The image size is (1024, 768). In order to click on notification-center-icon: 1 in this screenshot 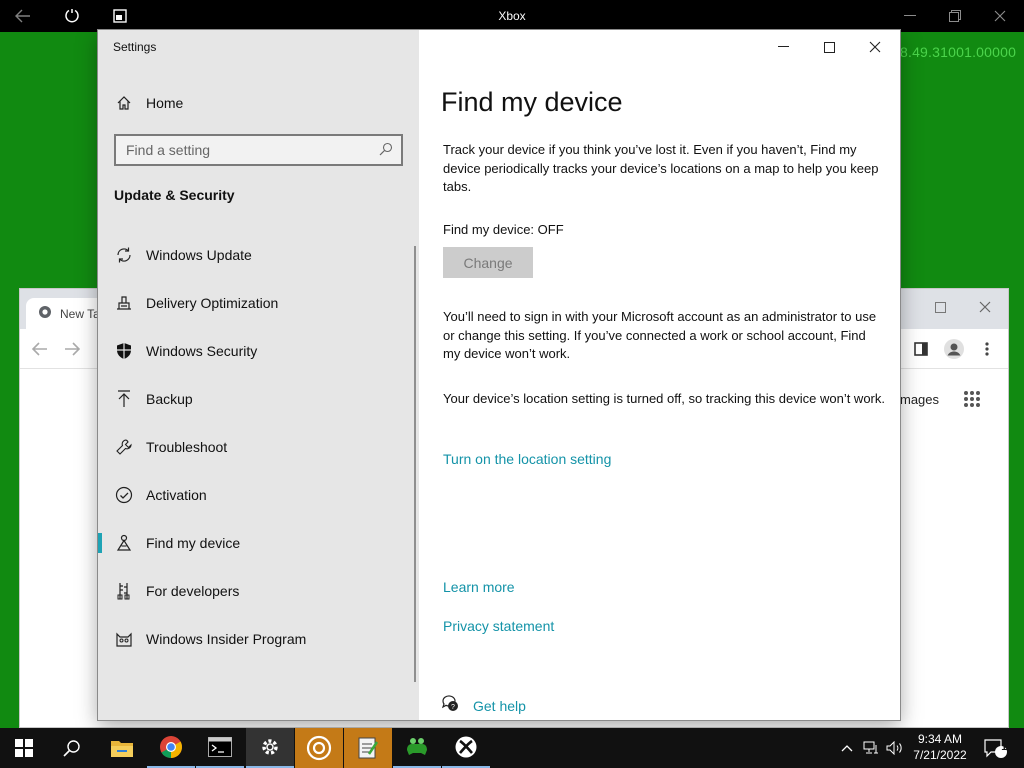, I will do `click(995, 748)`.